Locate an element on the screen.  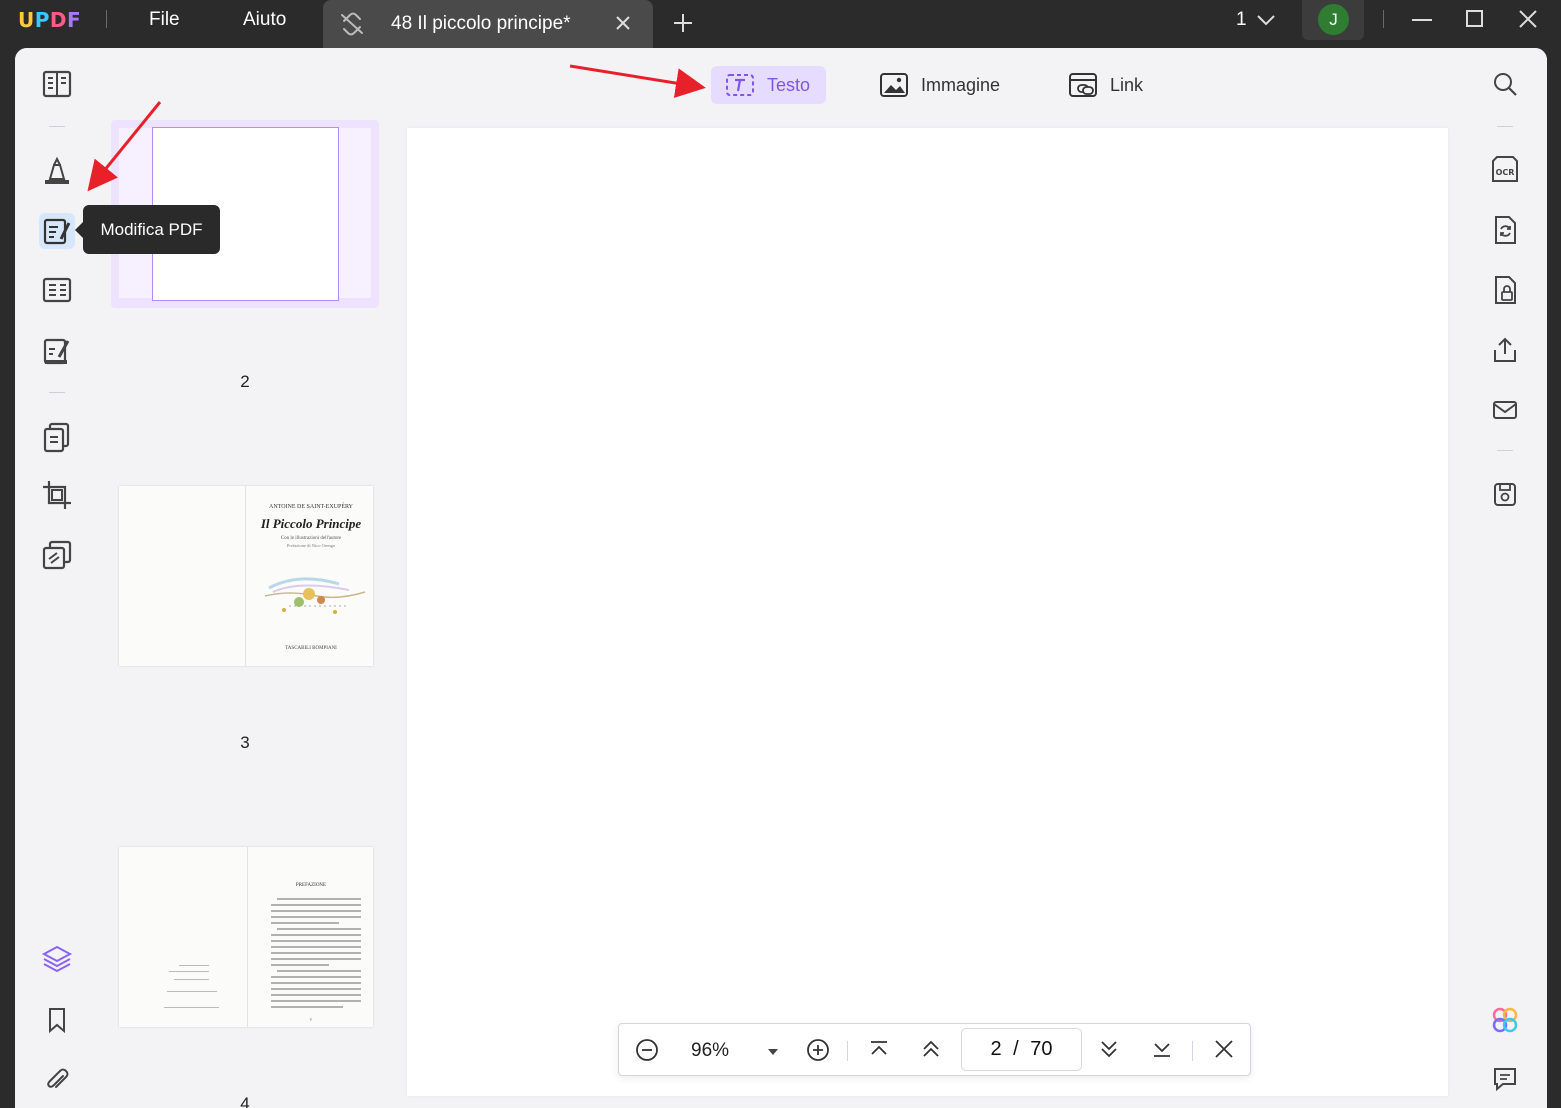
window-count: 1 is located at coordinates (1241, 20).